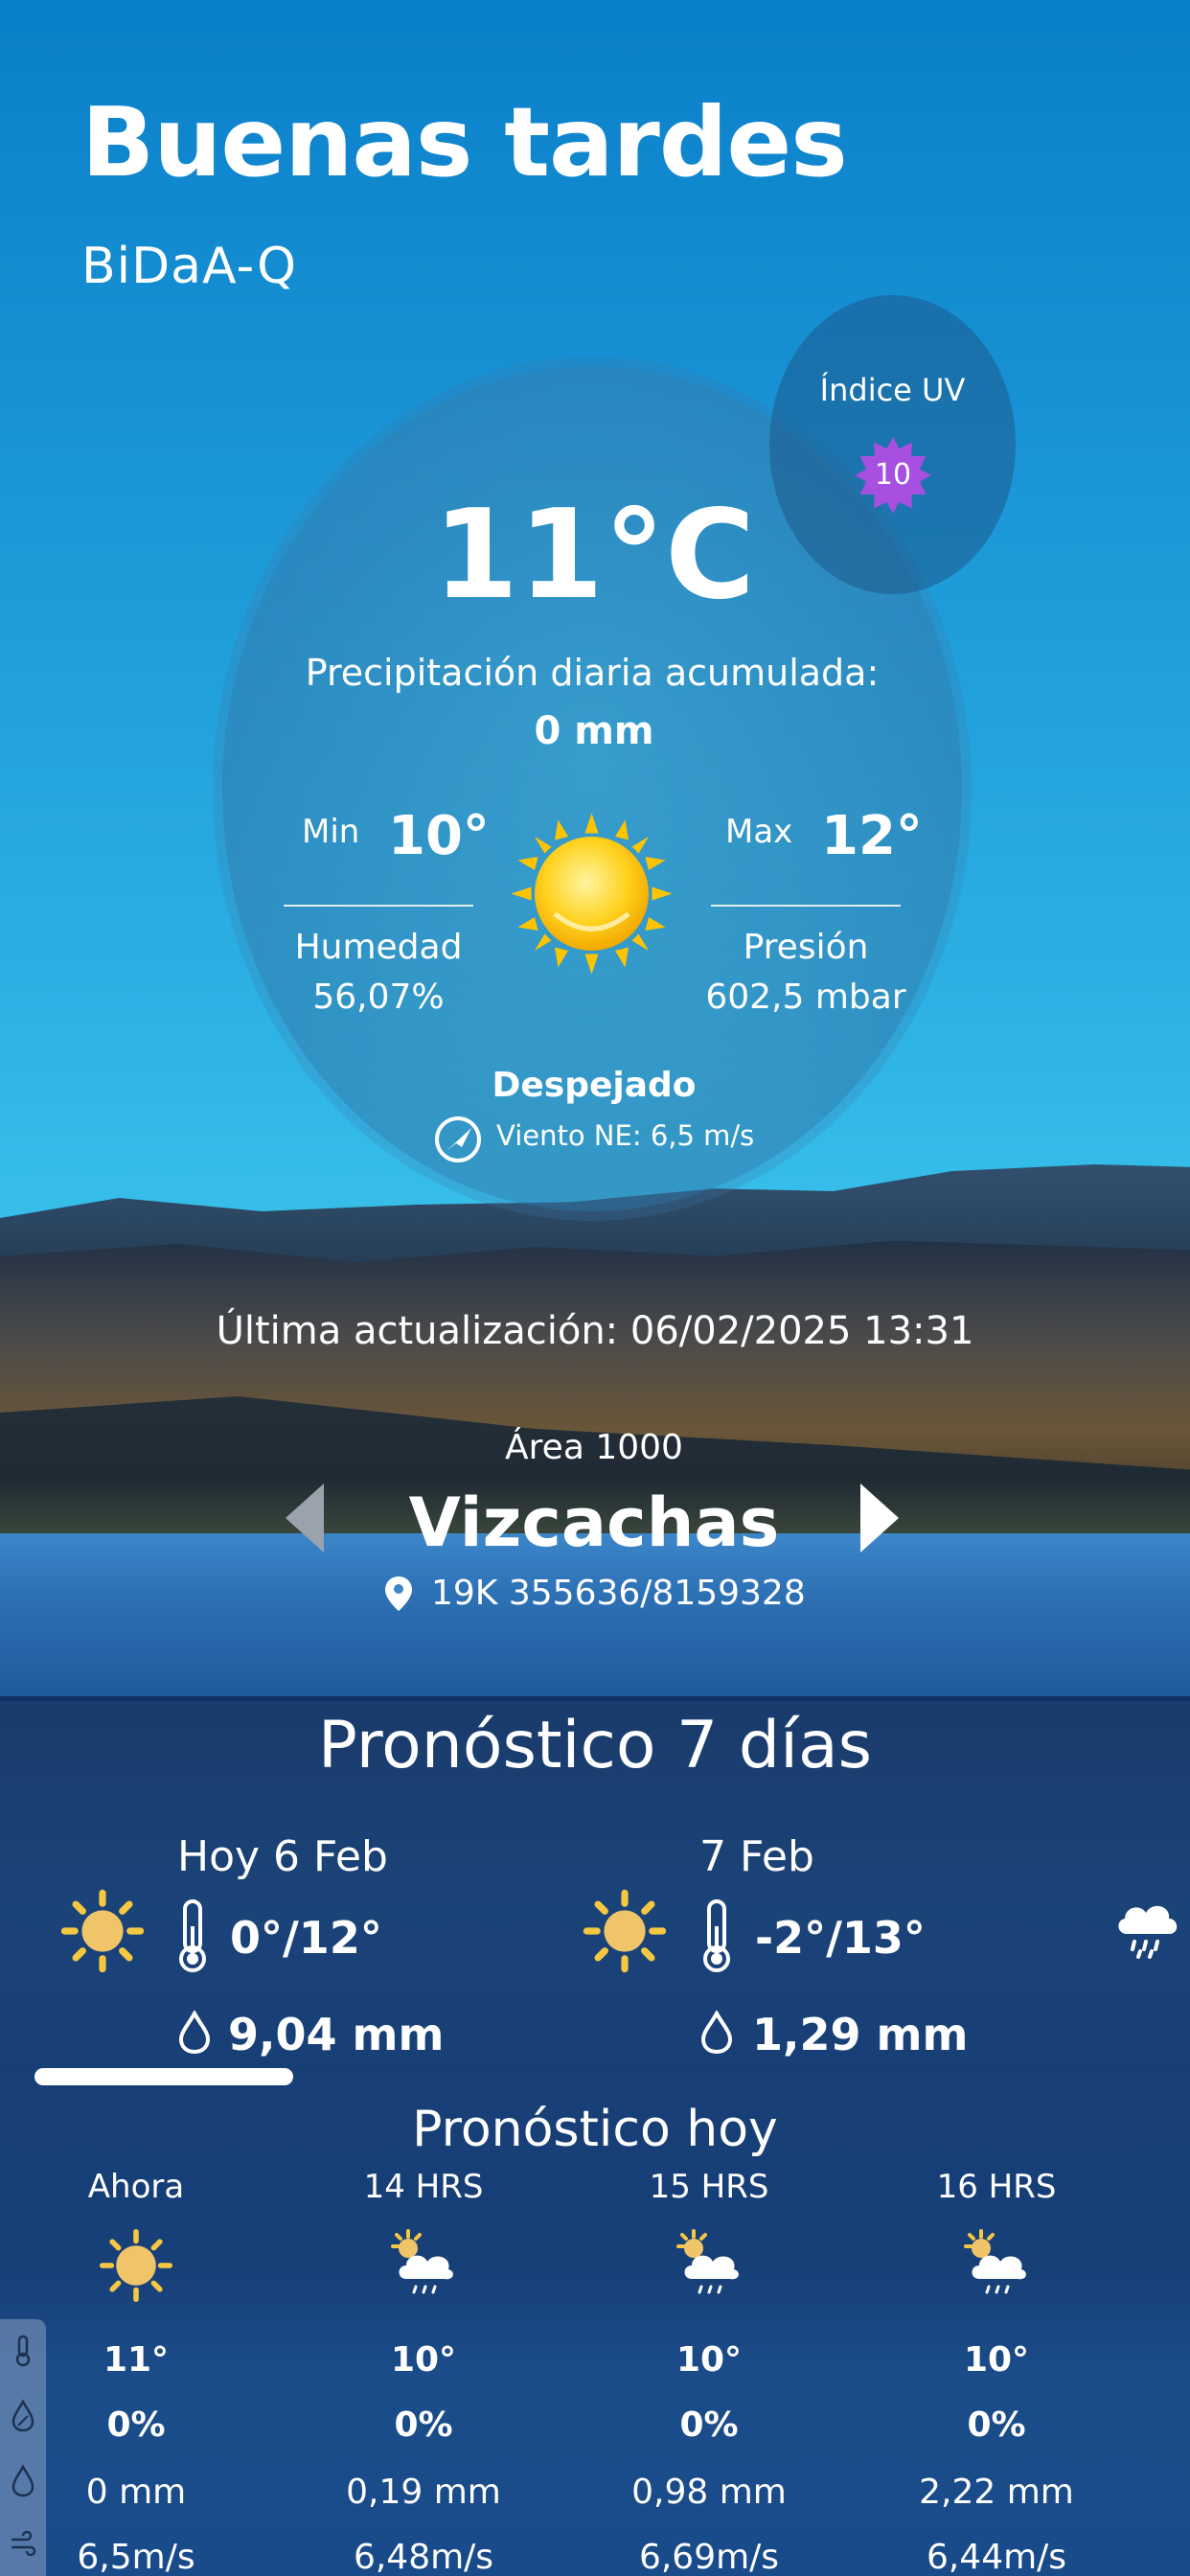 This screenshot has height=2576, width=1190. I want to click on hour-precip-mm: 0,98 mm, so click(709, 2492).